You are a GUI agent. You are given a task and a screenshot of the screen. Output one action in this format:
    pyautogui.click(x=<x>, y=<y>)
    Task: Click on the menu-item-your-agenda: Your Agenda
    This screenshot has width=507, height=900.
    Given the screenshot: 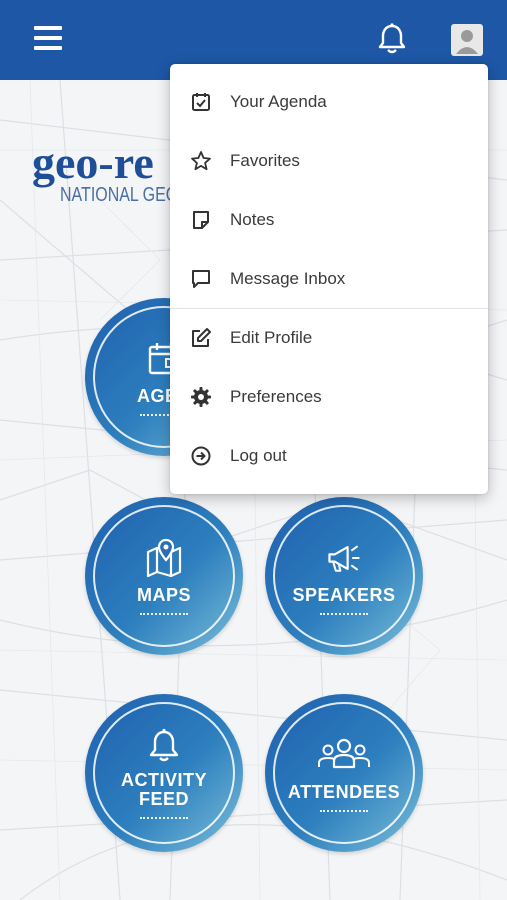 What is the action you would take?
    pyautogui.click(x=329, y=102)
    